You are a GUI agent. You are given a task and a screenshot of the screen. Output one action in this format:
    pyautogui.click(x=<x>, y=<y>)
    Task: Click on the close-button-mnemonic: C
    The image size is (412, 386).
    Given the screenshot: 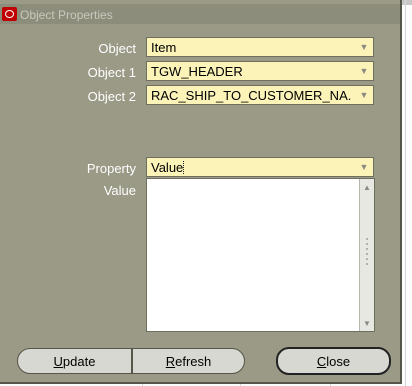 What is the action you would take?
    pyautogui.click(x=321, y=361)
    